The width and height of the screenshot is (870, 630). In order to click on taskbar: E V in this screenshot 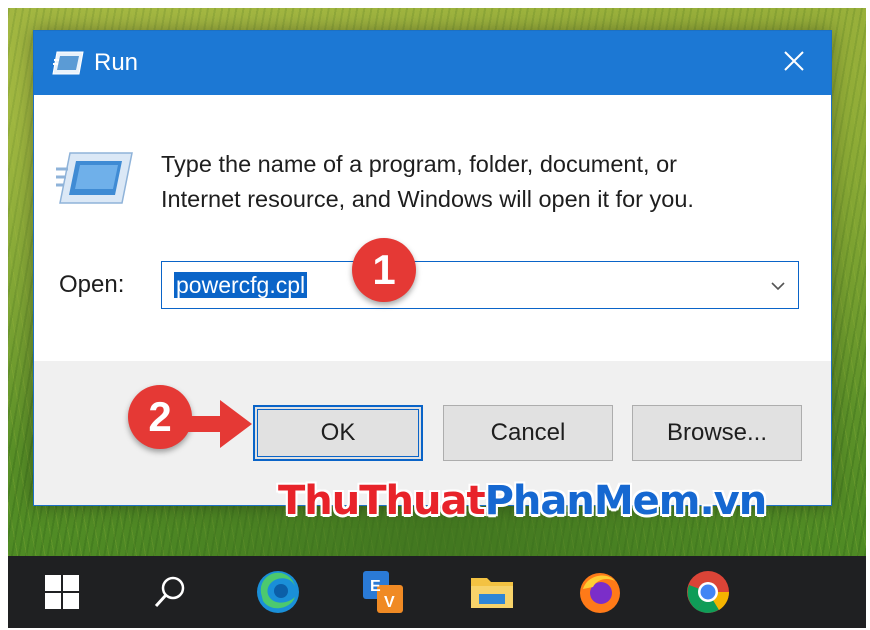, I will do `click(437, 592)`.